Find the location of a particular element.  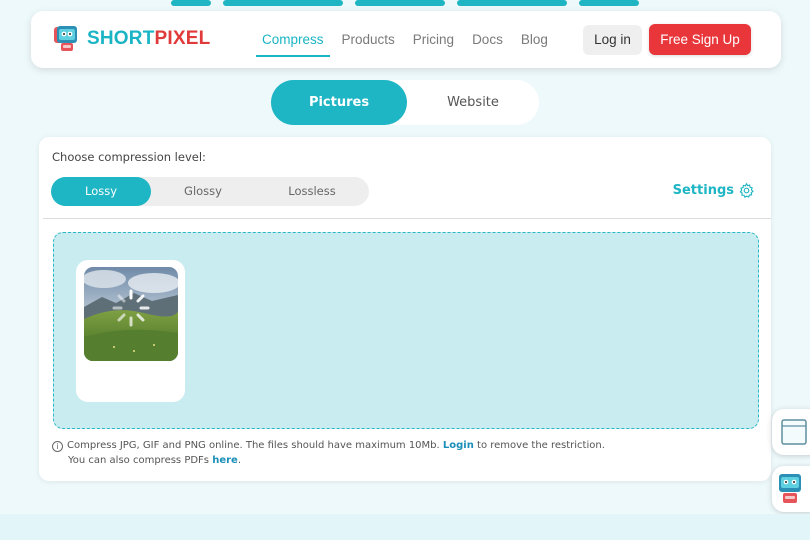

tab-pictures: Pictures is located at coordinates (339, 102).